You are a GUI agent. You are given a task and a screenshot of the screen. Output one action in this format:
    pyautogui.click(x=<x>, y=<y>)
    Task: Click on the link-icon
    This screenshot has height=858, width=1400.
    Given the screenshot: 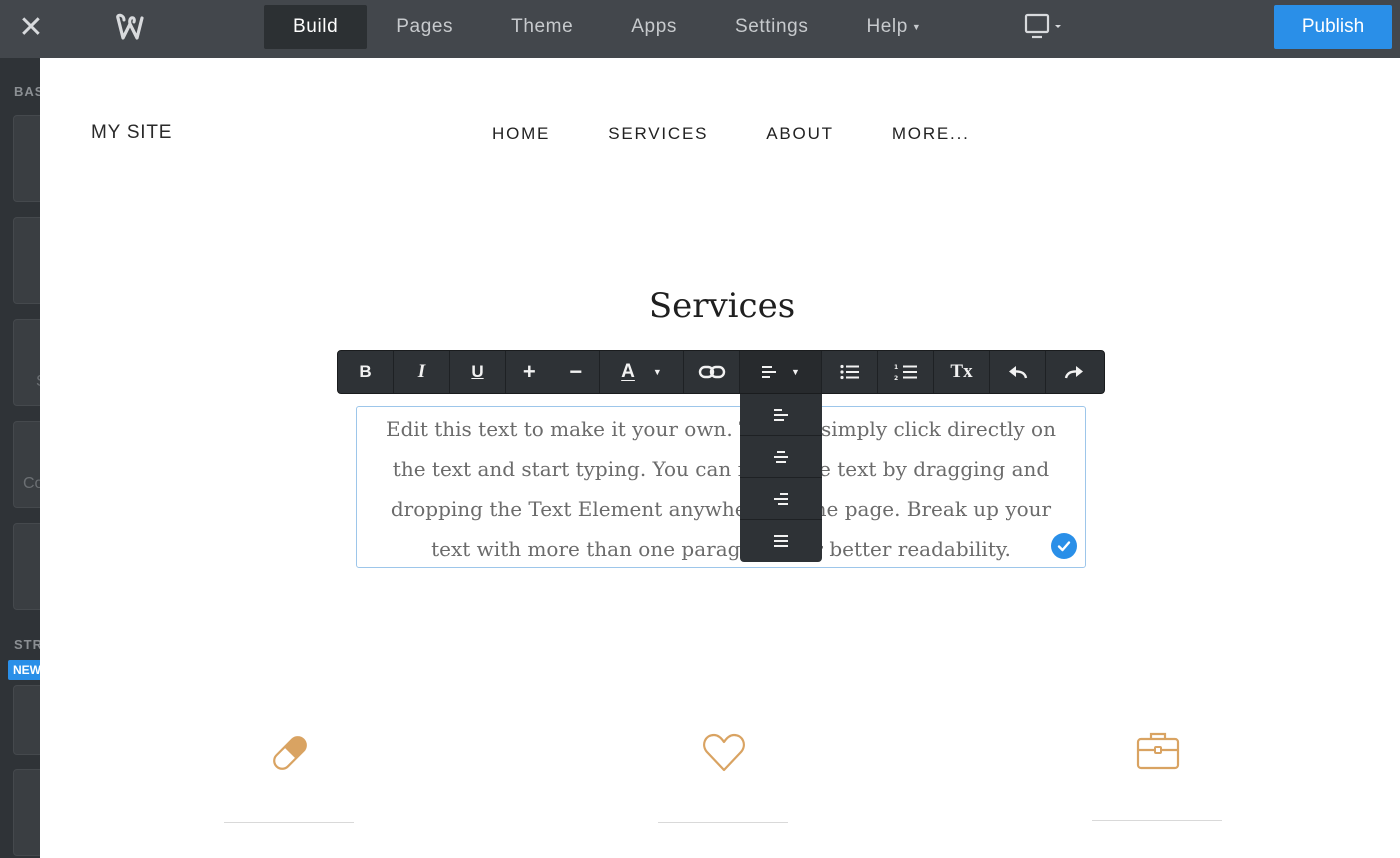 What is the action you would take?
    pyautogui.click(x=711, y=372)
    